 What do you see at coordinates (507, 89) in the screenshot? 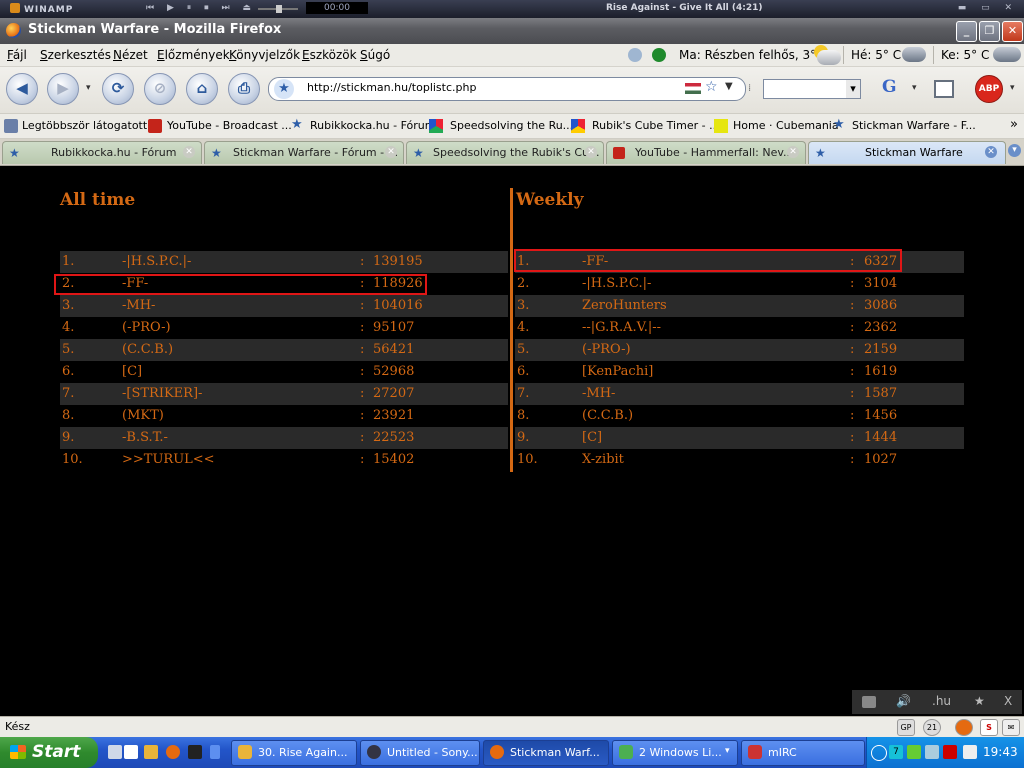
I see `url-bar: ★ http://stickman.hu/toplistc.php ☆ ▼` at bounding box center [507, 89].